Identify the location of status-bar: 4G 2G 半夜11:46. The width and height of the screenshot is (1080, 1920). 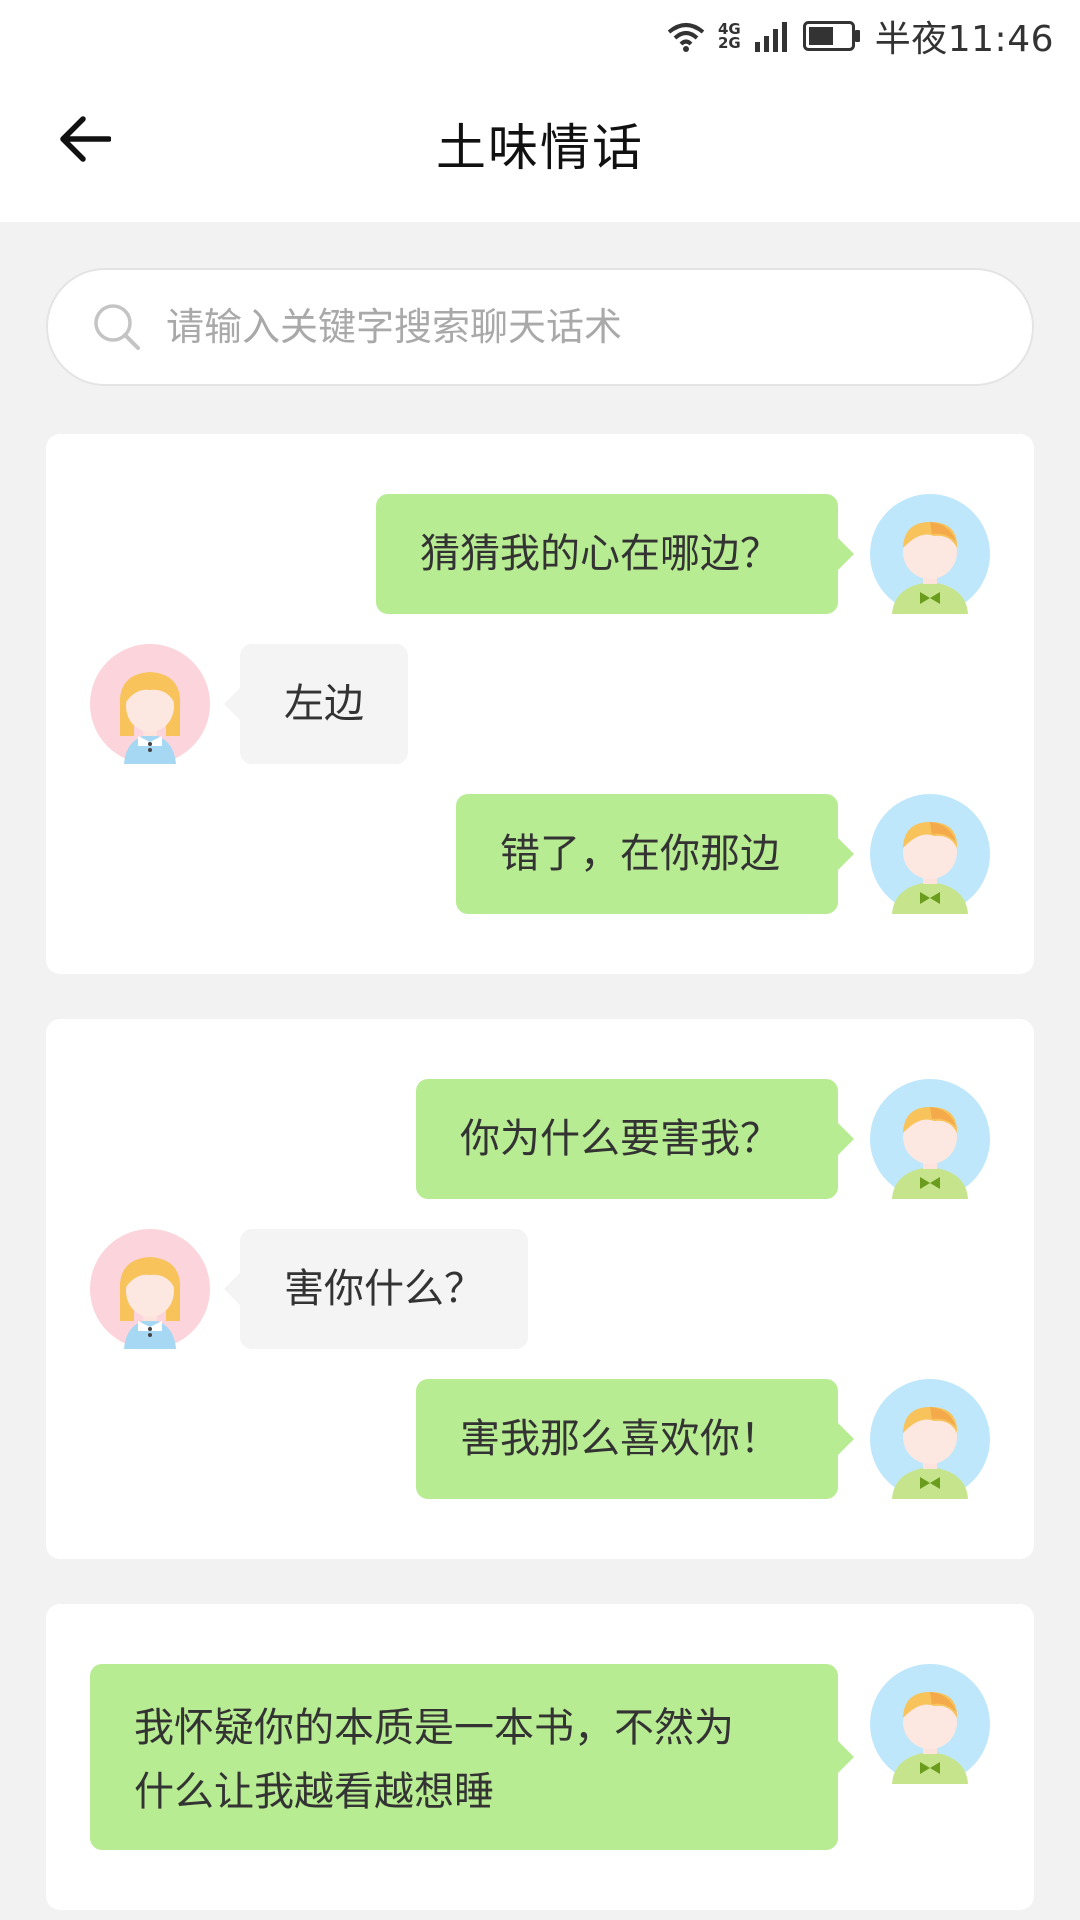
(540, 36).